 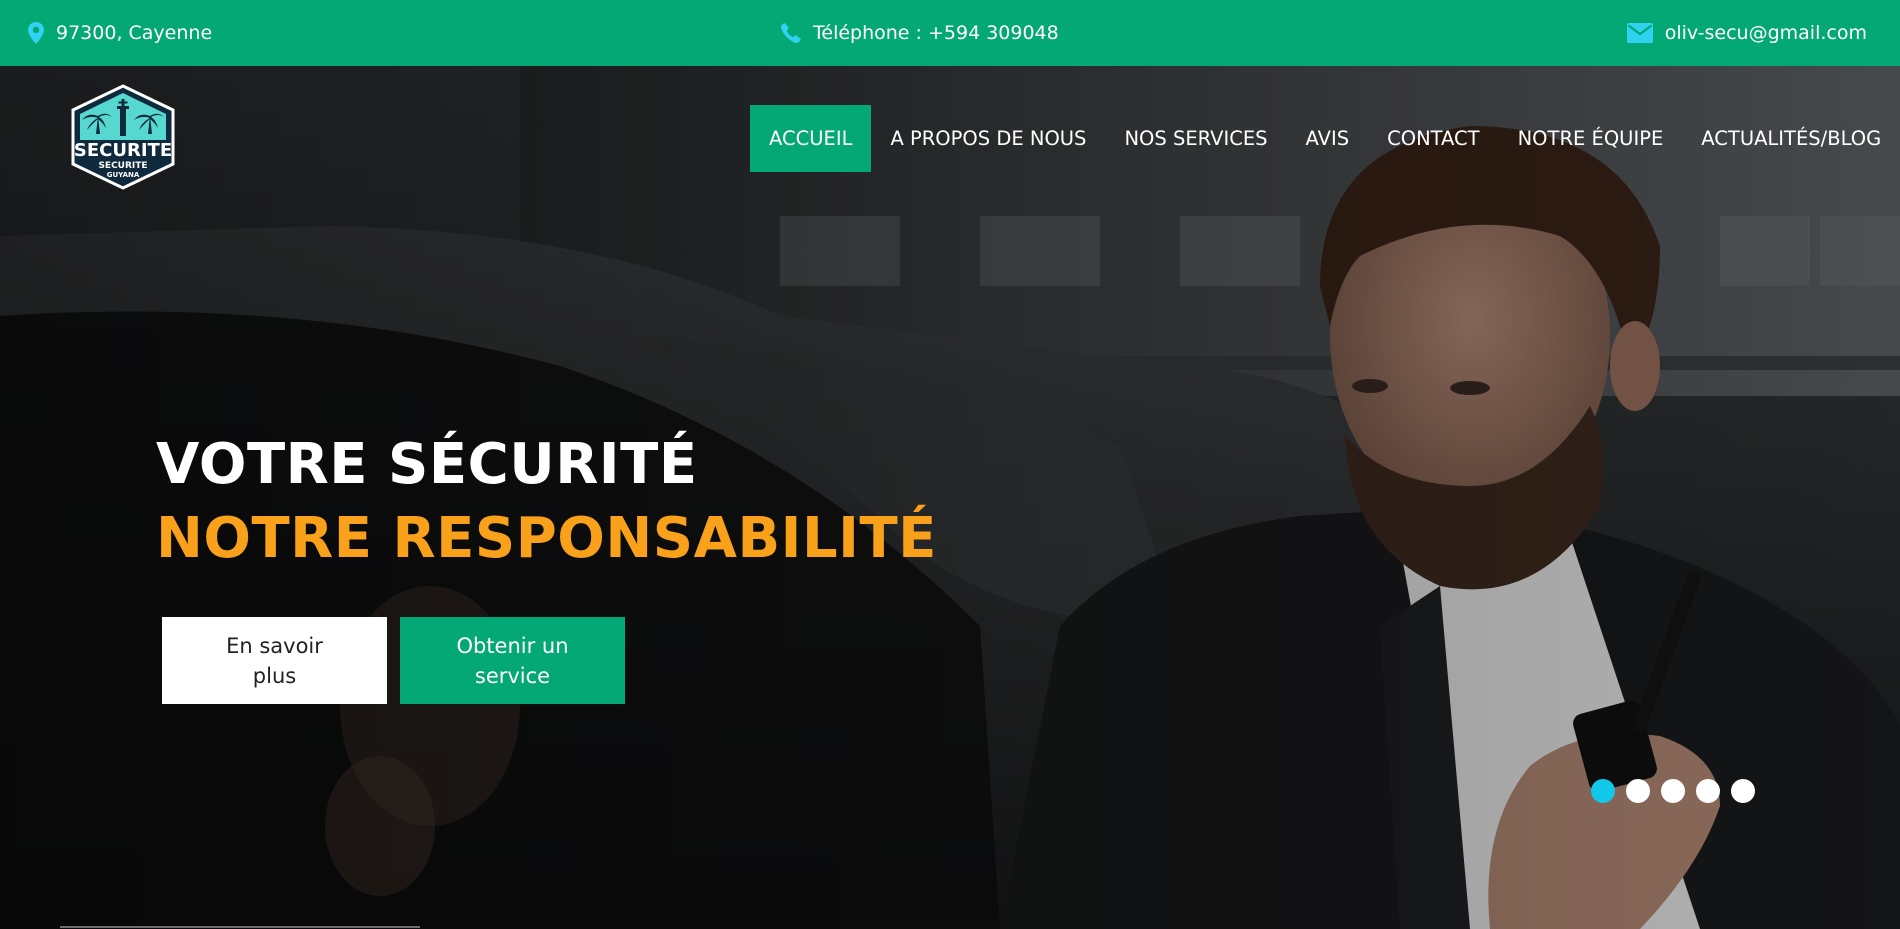 I want to click on topbar-email-text: oliv-secu@gmail.com, so click(x=1765, y=33).